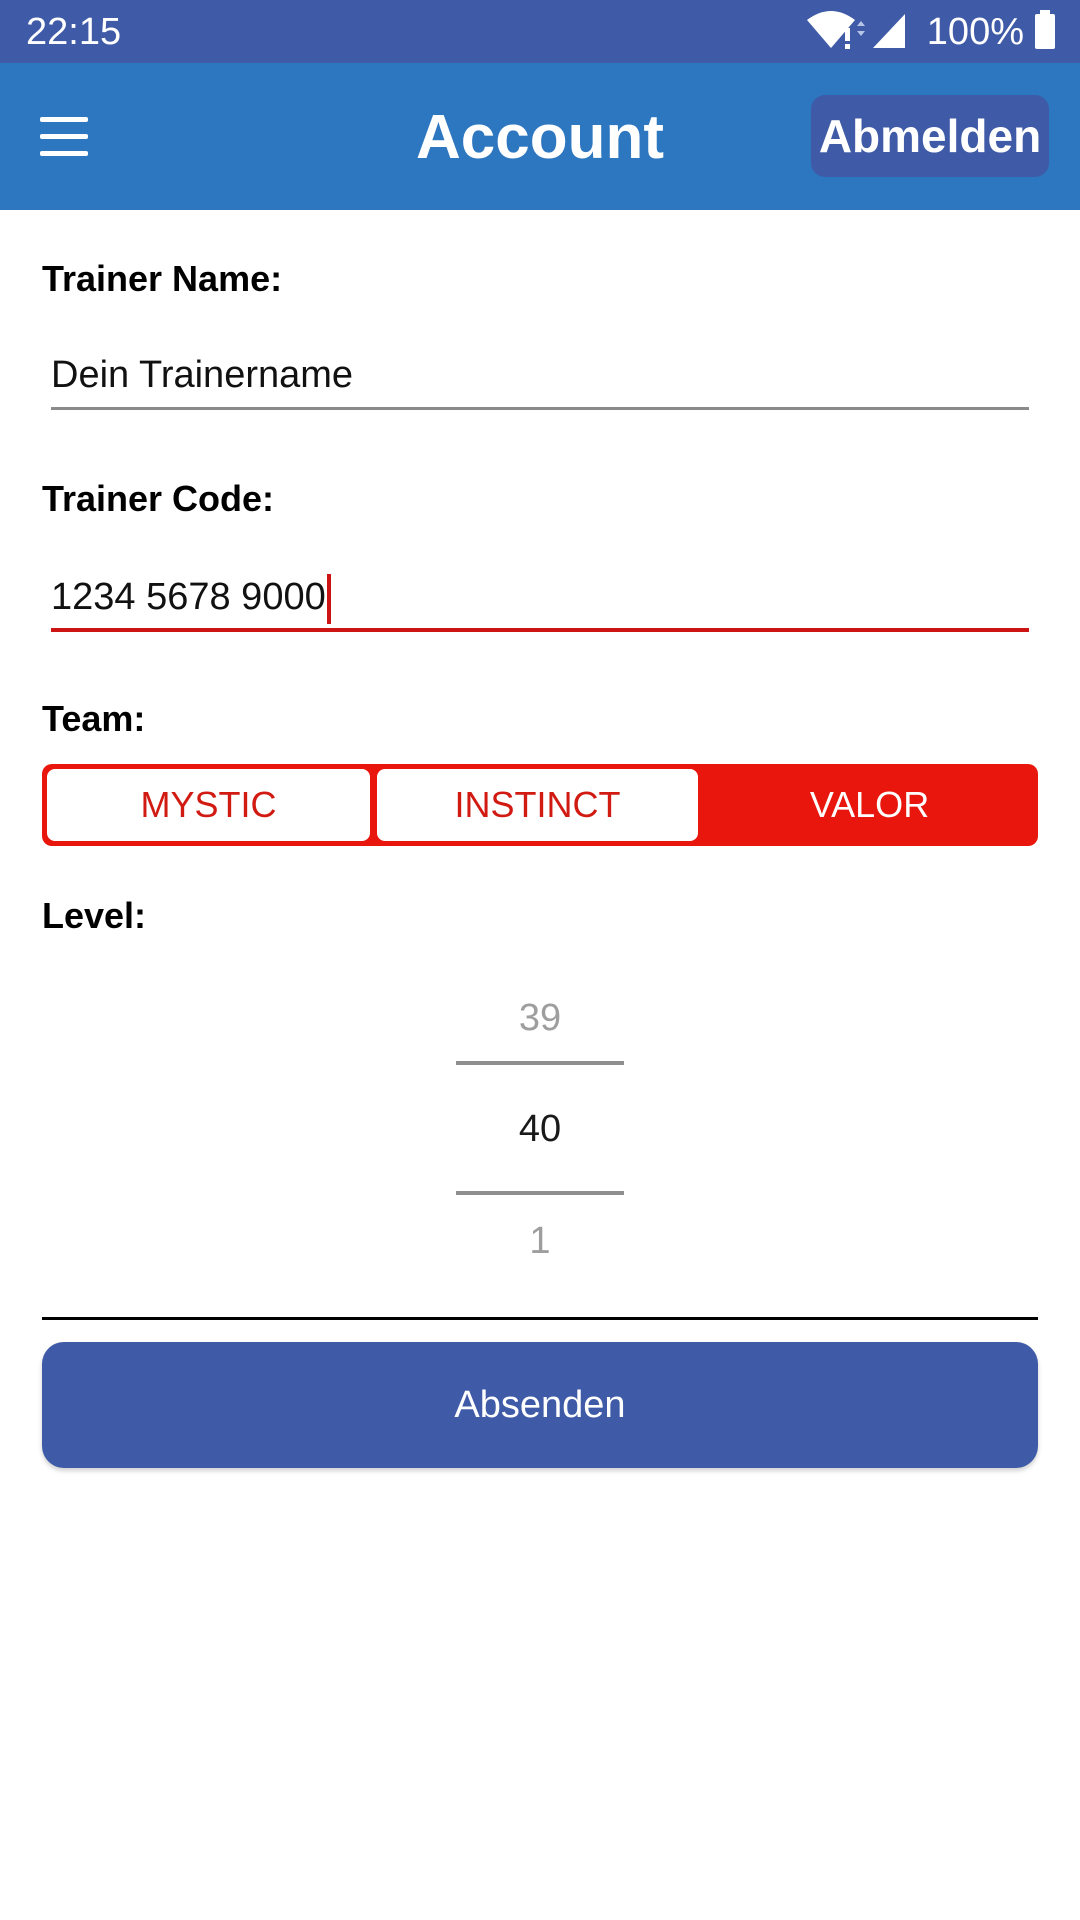 This screenshot has width=1080, height=1920. What do you see at coordinates (162, 278) in the screenshot?
I see `trainer-name-label: Trainer Name:` at bounding box center [162, 278].